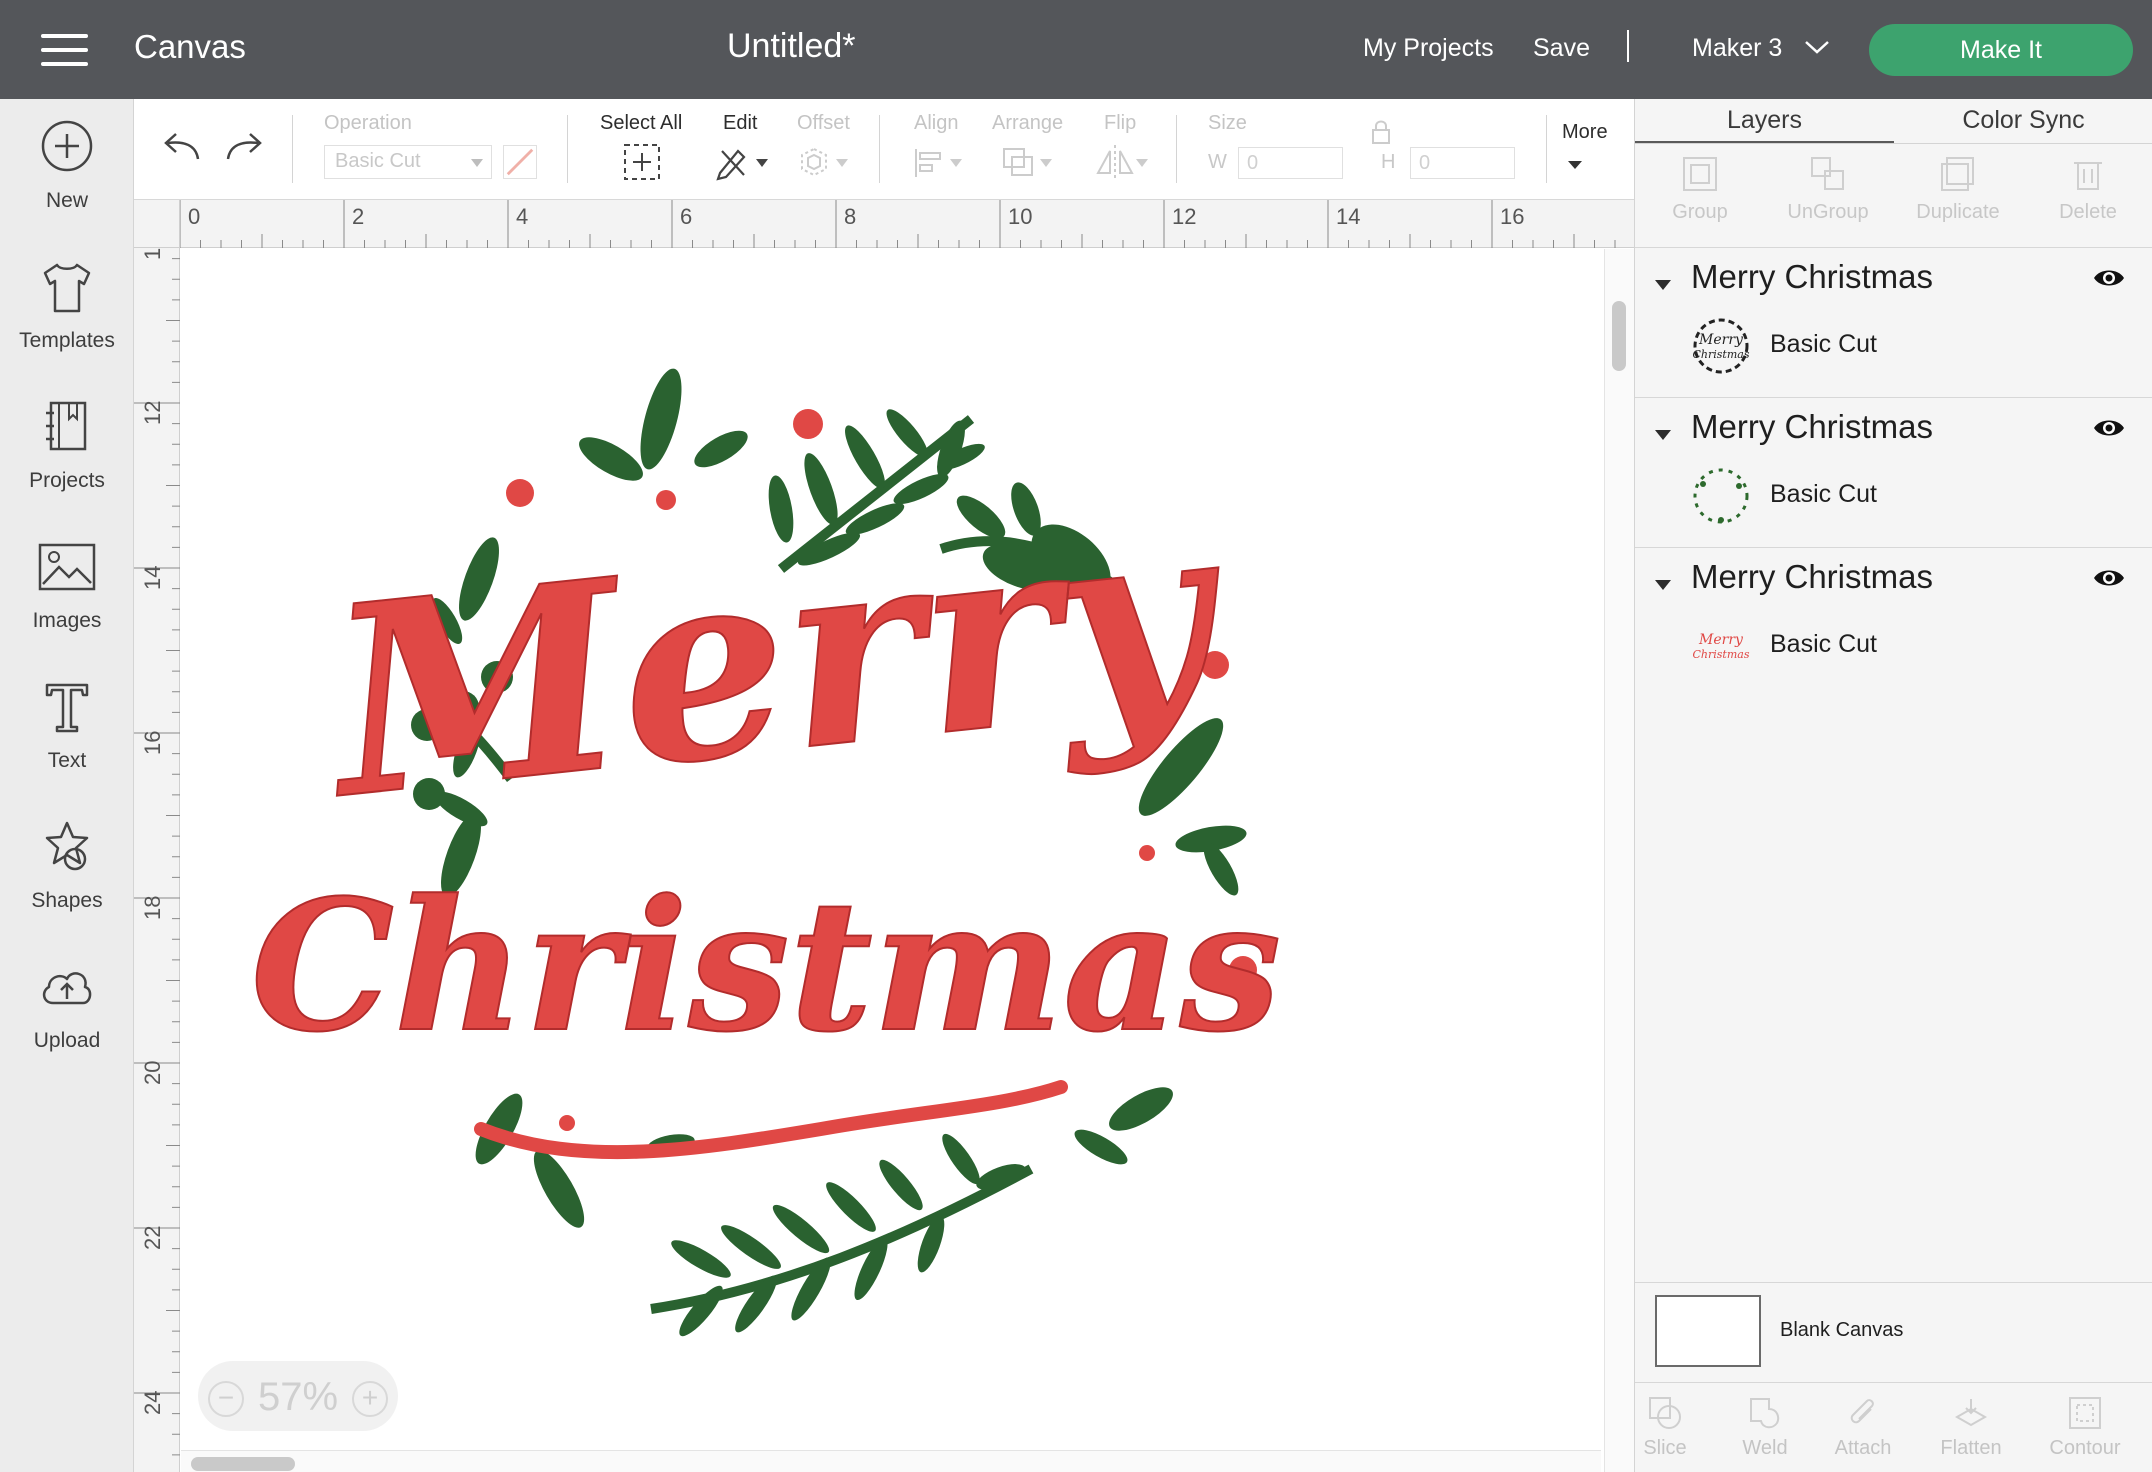  Describe the element at coordinates (157, 857) in the screenshot. I see `ruler-ticks` at that location.